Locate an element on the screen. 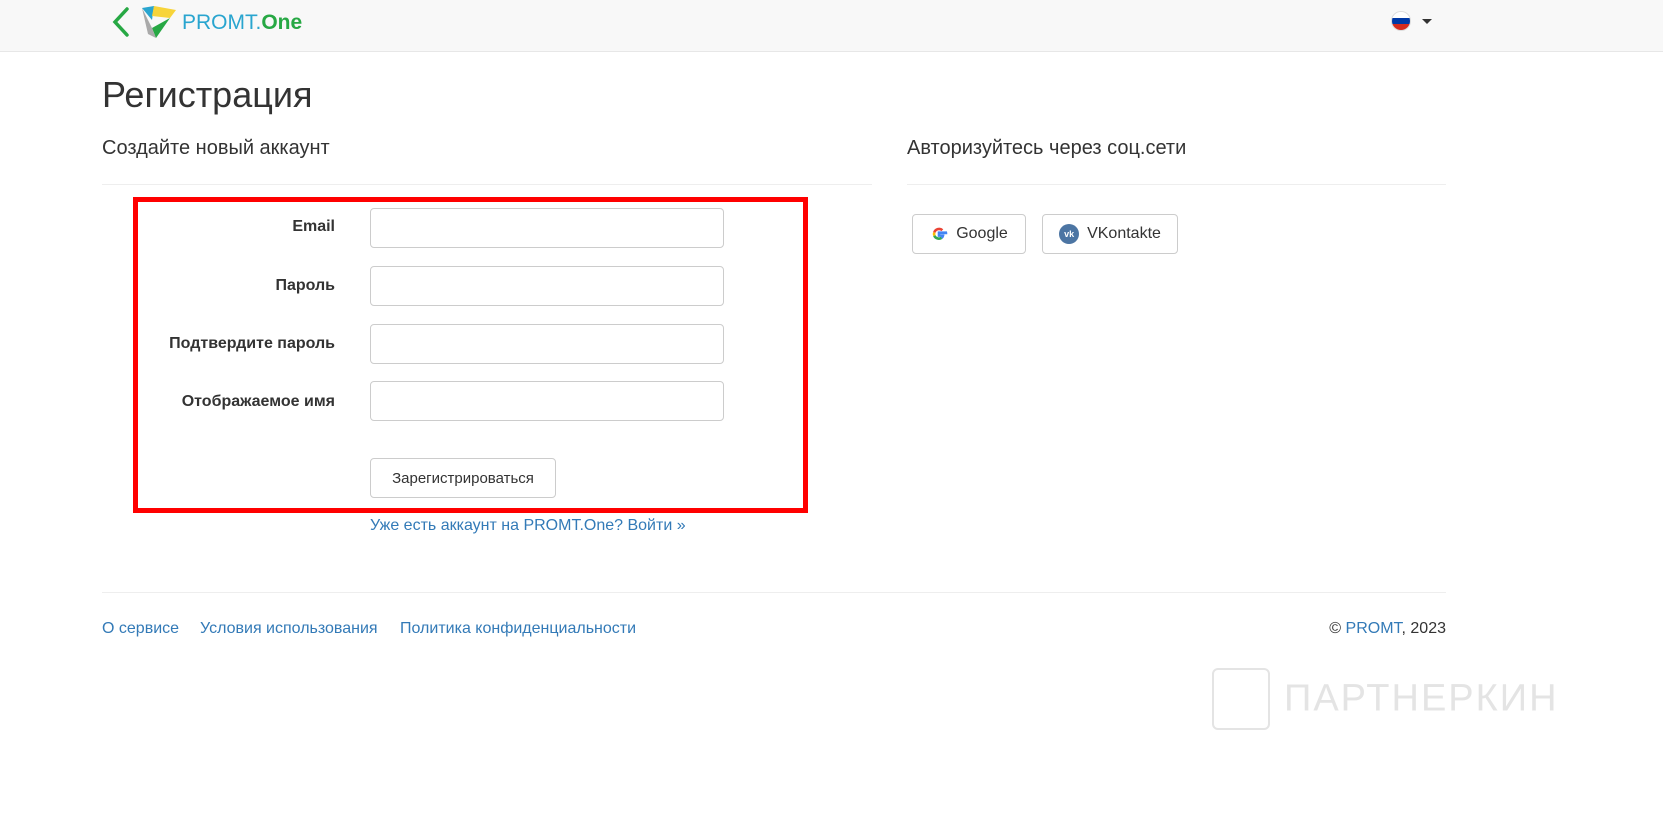  confirm-password-input is located at coordinates (547, 344).